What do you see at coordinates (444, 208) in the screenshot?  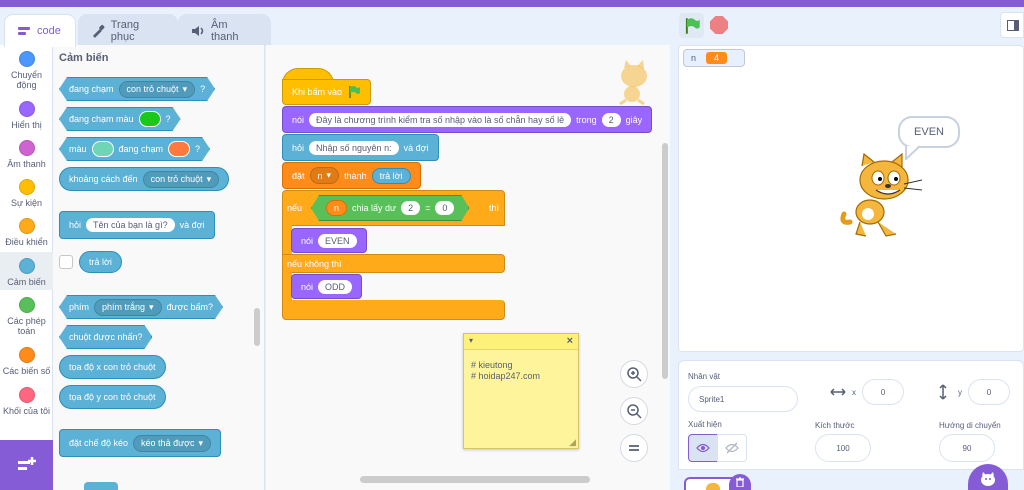 I see `equals-input: 0` at bounding box center [444, 208].